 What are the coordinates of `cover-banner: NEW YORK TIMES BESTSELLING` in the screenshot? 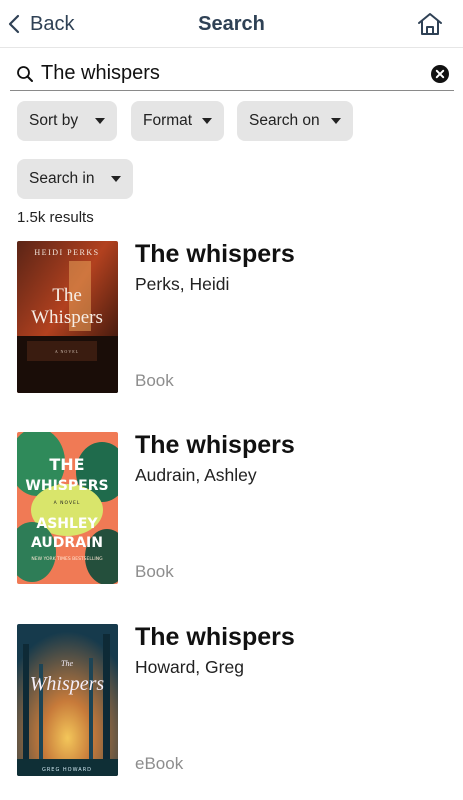 It's located at (67, 559).